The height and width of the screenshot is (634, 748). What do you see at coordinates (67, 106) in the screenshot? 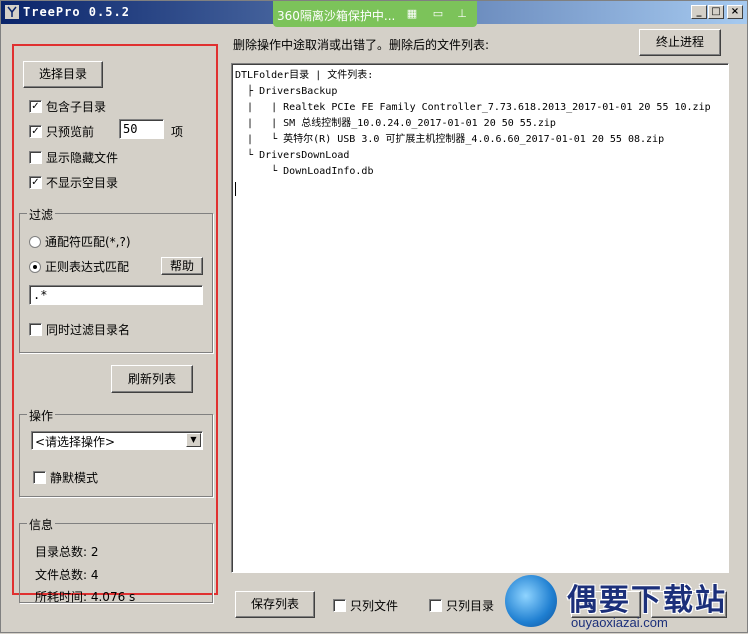
I see `include-subdirs-checkbox: ✓ 包含子目录` at bounding box center [67, 106].